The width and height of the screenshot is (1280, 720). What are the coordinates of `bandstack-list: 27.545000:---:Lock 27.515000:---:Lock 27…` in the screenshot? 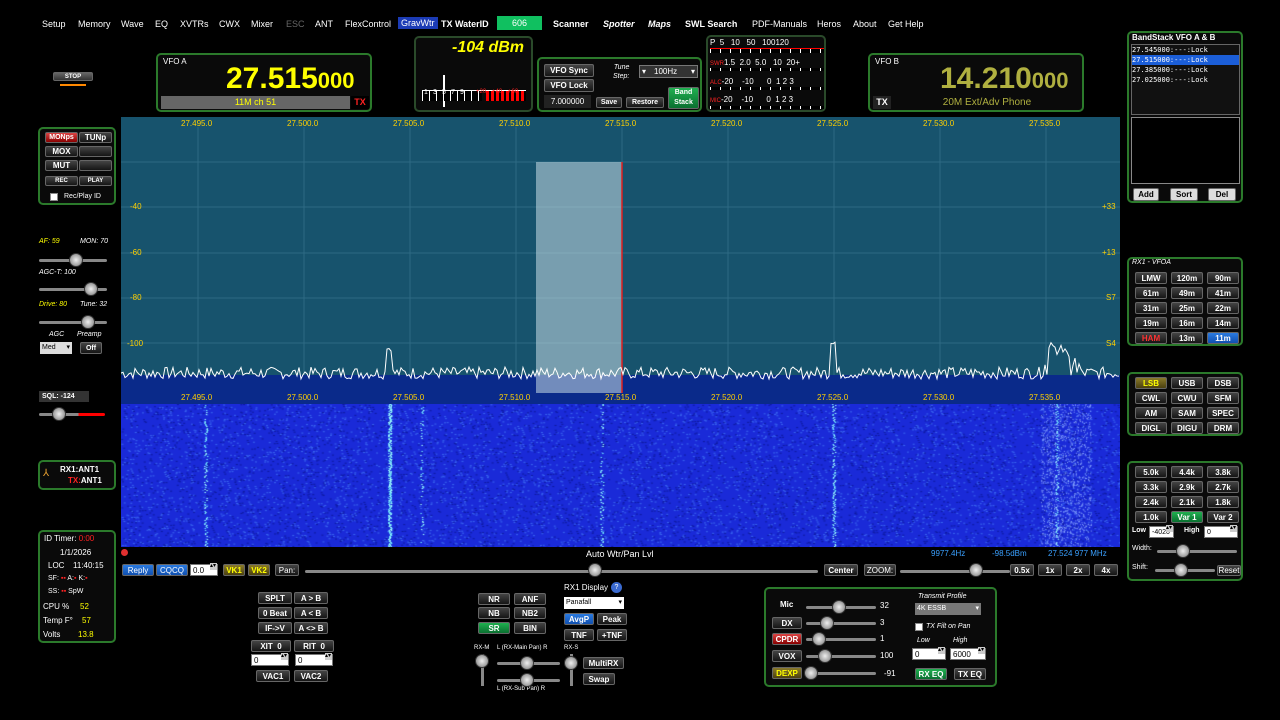 It's located at (1185, 79).